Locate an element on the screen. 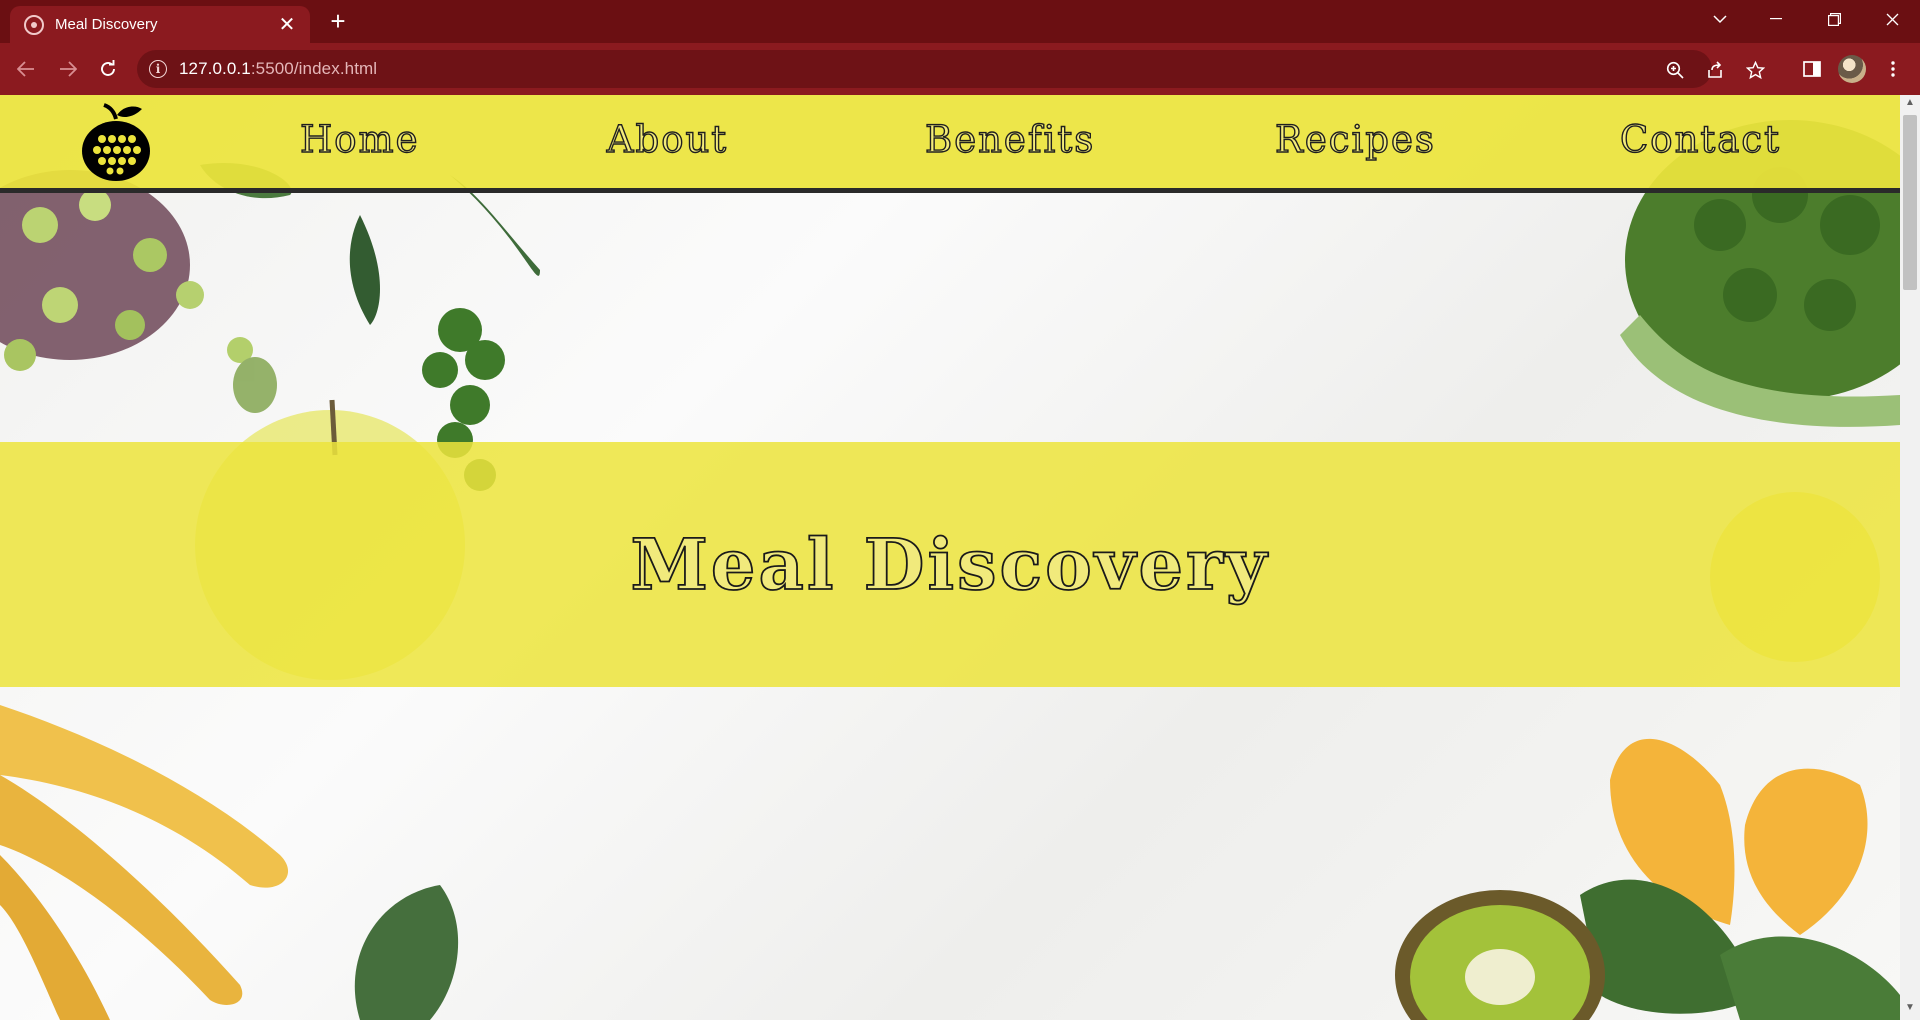 This screenshot has height=1020, width=1920. close-window-icon is located at coordinates (1892, 19).